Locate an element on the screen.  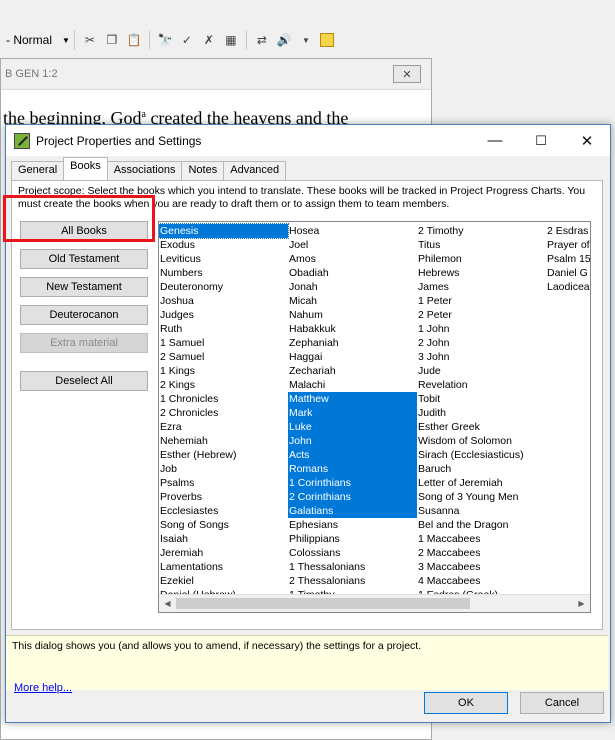
book-item: Revelation is located at coordinates (481, 385).